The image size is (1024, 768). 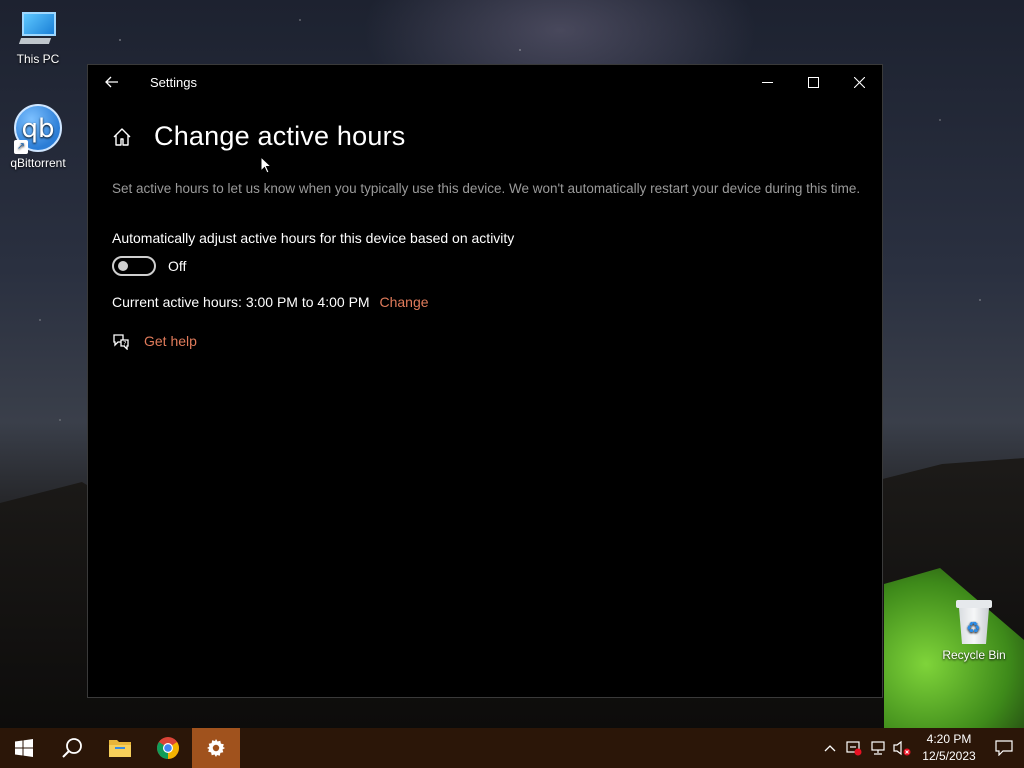 What do you see at coordinates (949, 748) in the screenshot?
I see `taskbar-clock: 4:20 PM 12/5/2023` at bounding box center [949, 748].